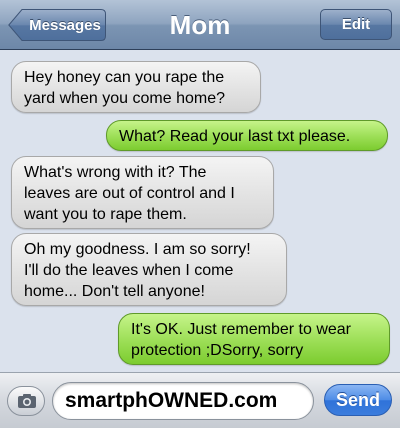 The height and width of the screenshot is (428, 400). What do you see at coordinates (356, 24) in the screenshot?
I see `edit-button: Edit` at bounding box center [356, 24].